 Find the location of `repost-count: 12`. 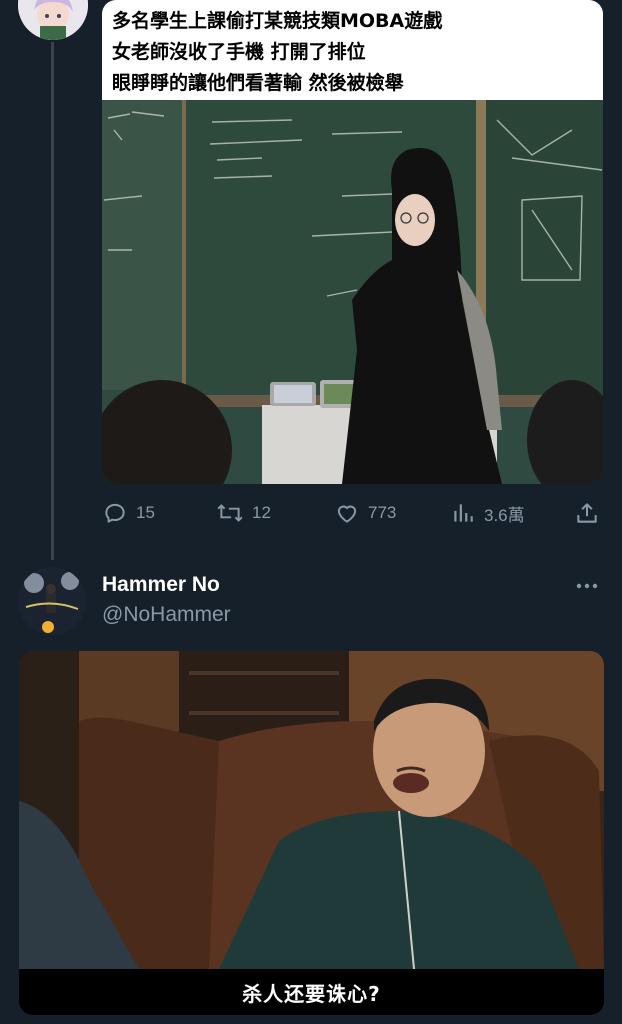

repost-count: 12 is located at coordinates (261, 512).